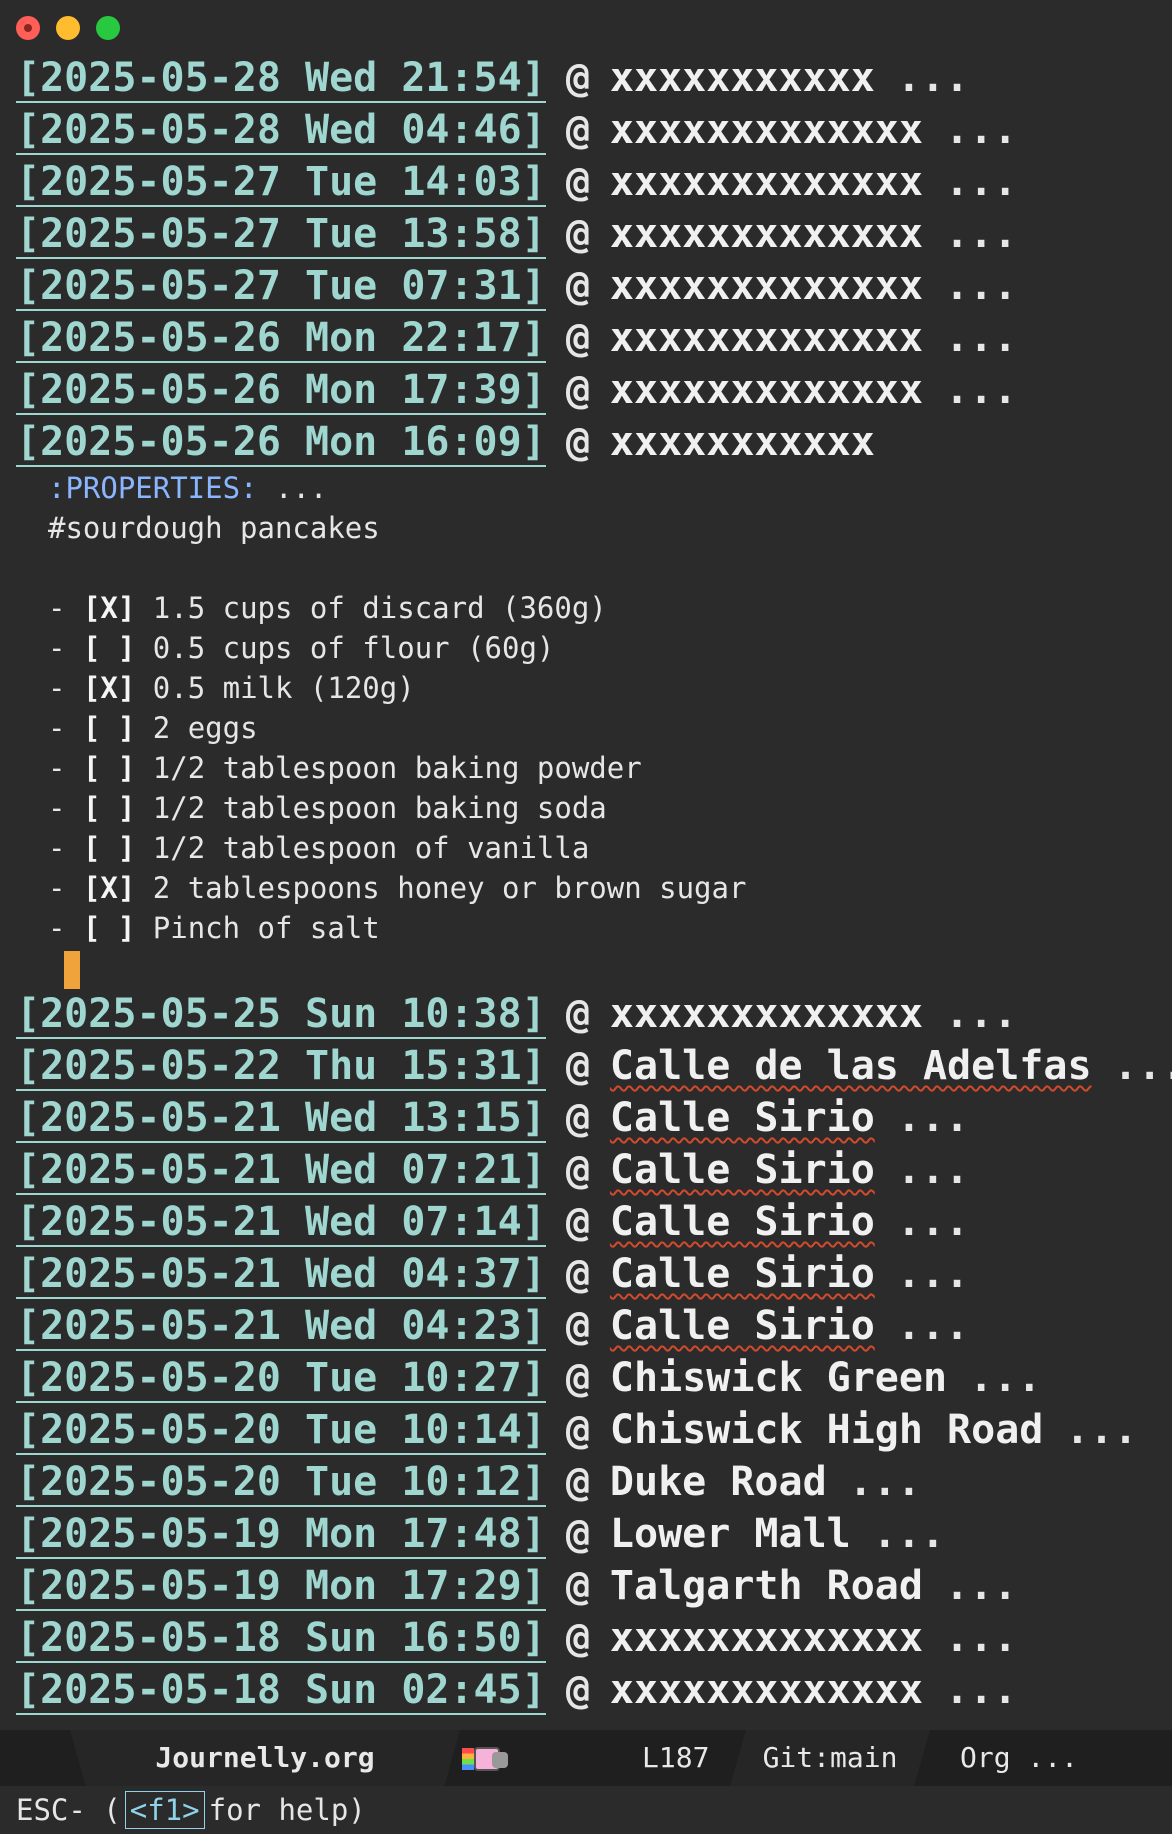  I want to click on maximize-window-button, so click(108, 28).